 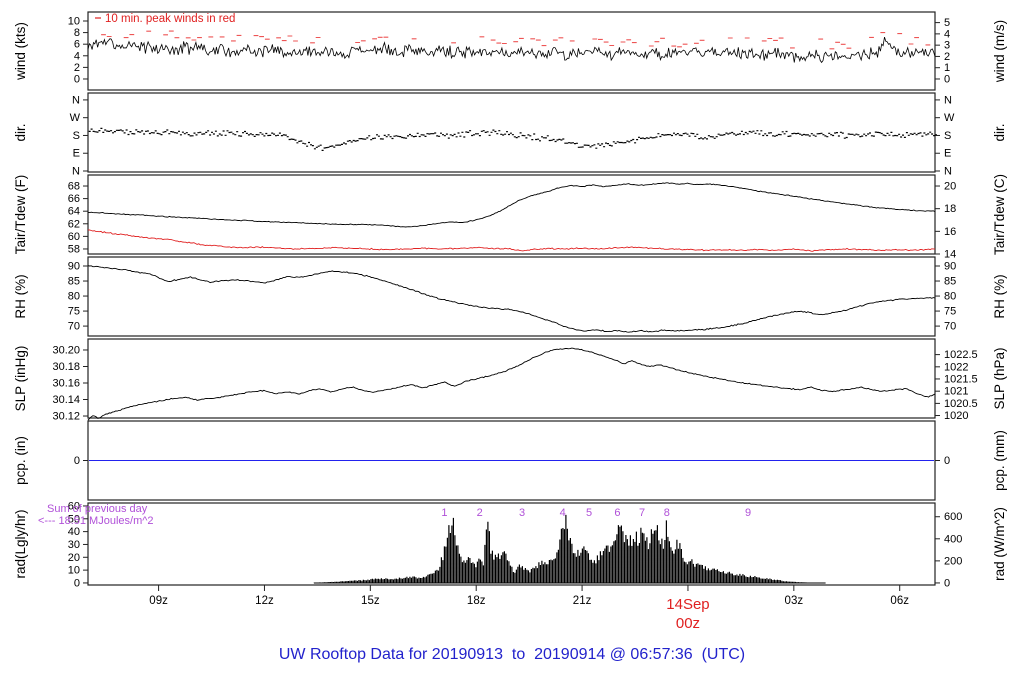 I want to click on ytick-label-left: S, so click(x=76, y=136).